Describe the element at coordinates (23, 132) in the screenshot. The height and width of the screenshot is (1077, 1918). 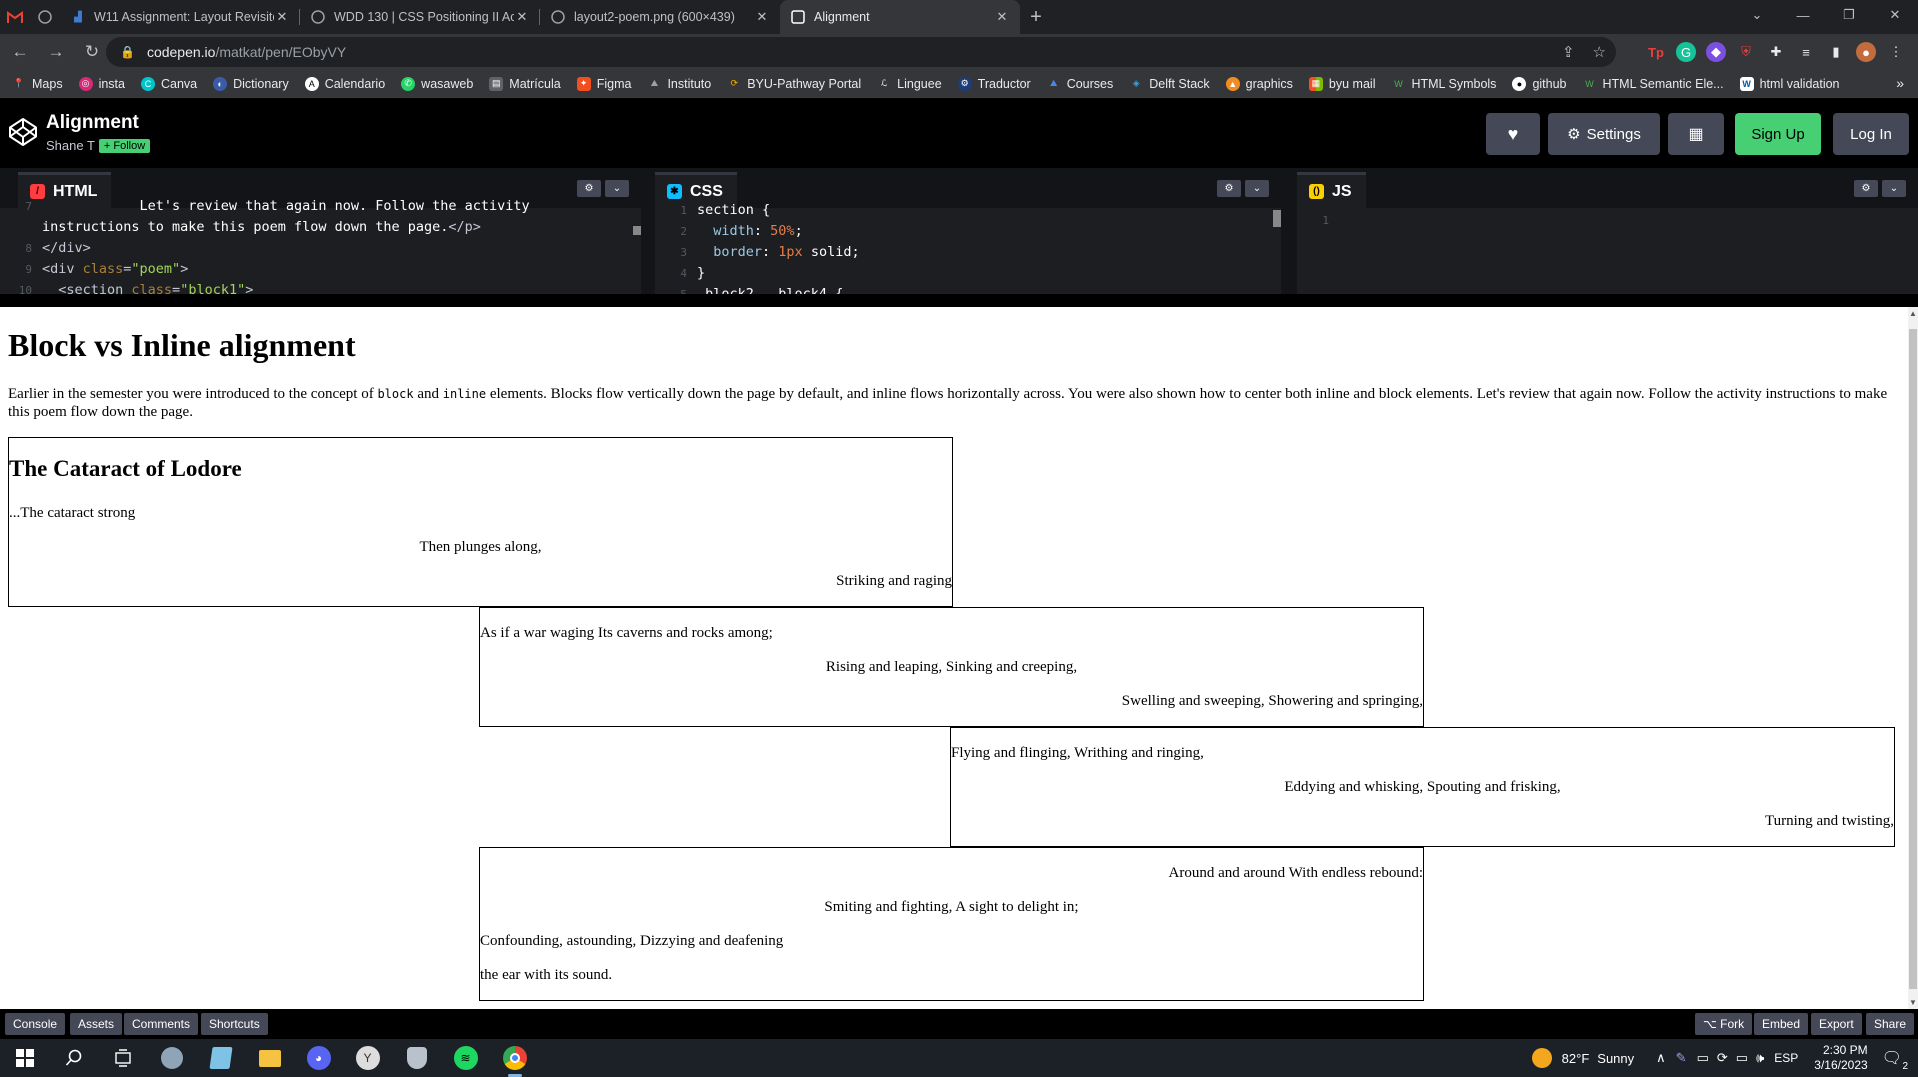
I see `codepen-logo-icon` at that location.